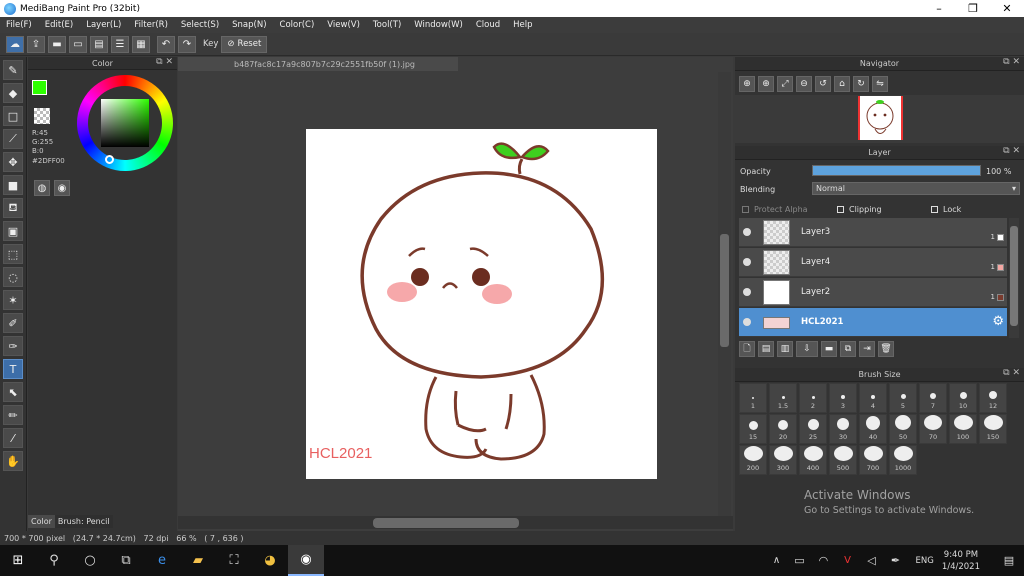 Image resolution: width=1024 pixels, height=576 pixels. Describe the element at coordinates (783, 460) in the screenshot. I see `brush-size-option: 300` at that location.